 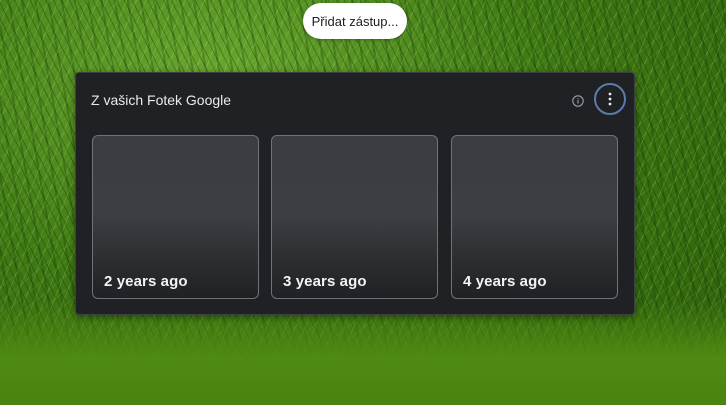 What do you see at coordinates (175, 217) in the screenshot?
I see `photo-tile-1: 2 years ago` at bounding box center [175, 217].